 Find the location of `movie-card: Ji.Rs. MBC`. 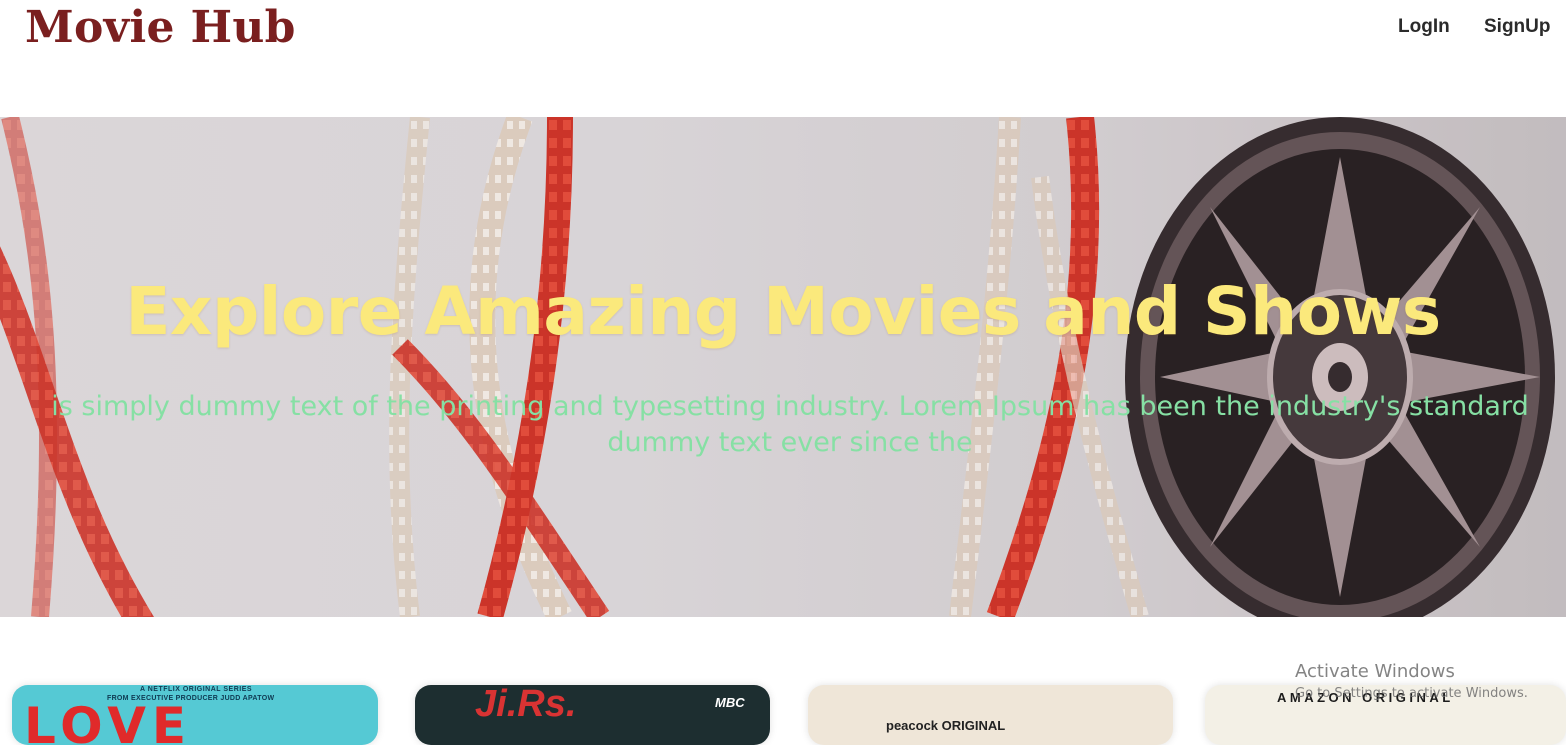

movie-card: Ji.Rs. MBC is located at coordinates (592, 715).